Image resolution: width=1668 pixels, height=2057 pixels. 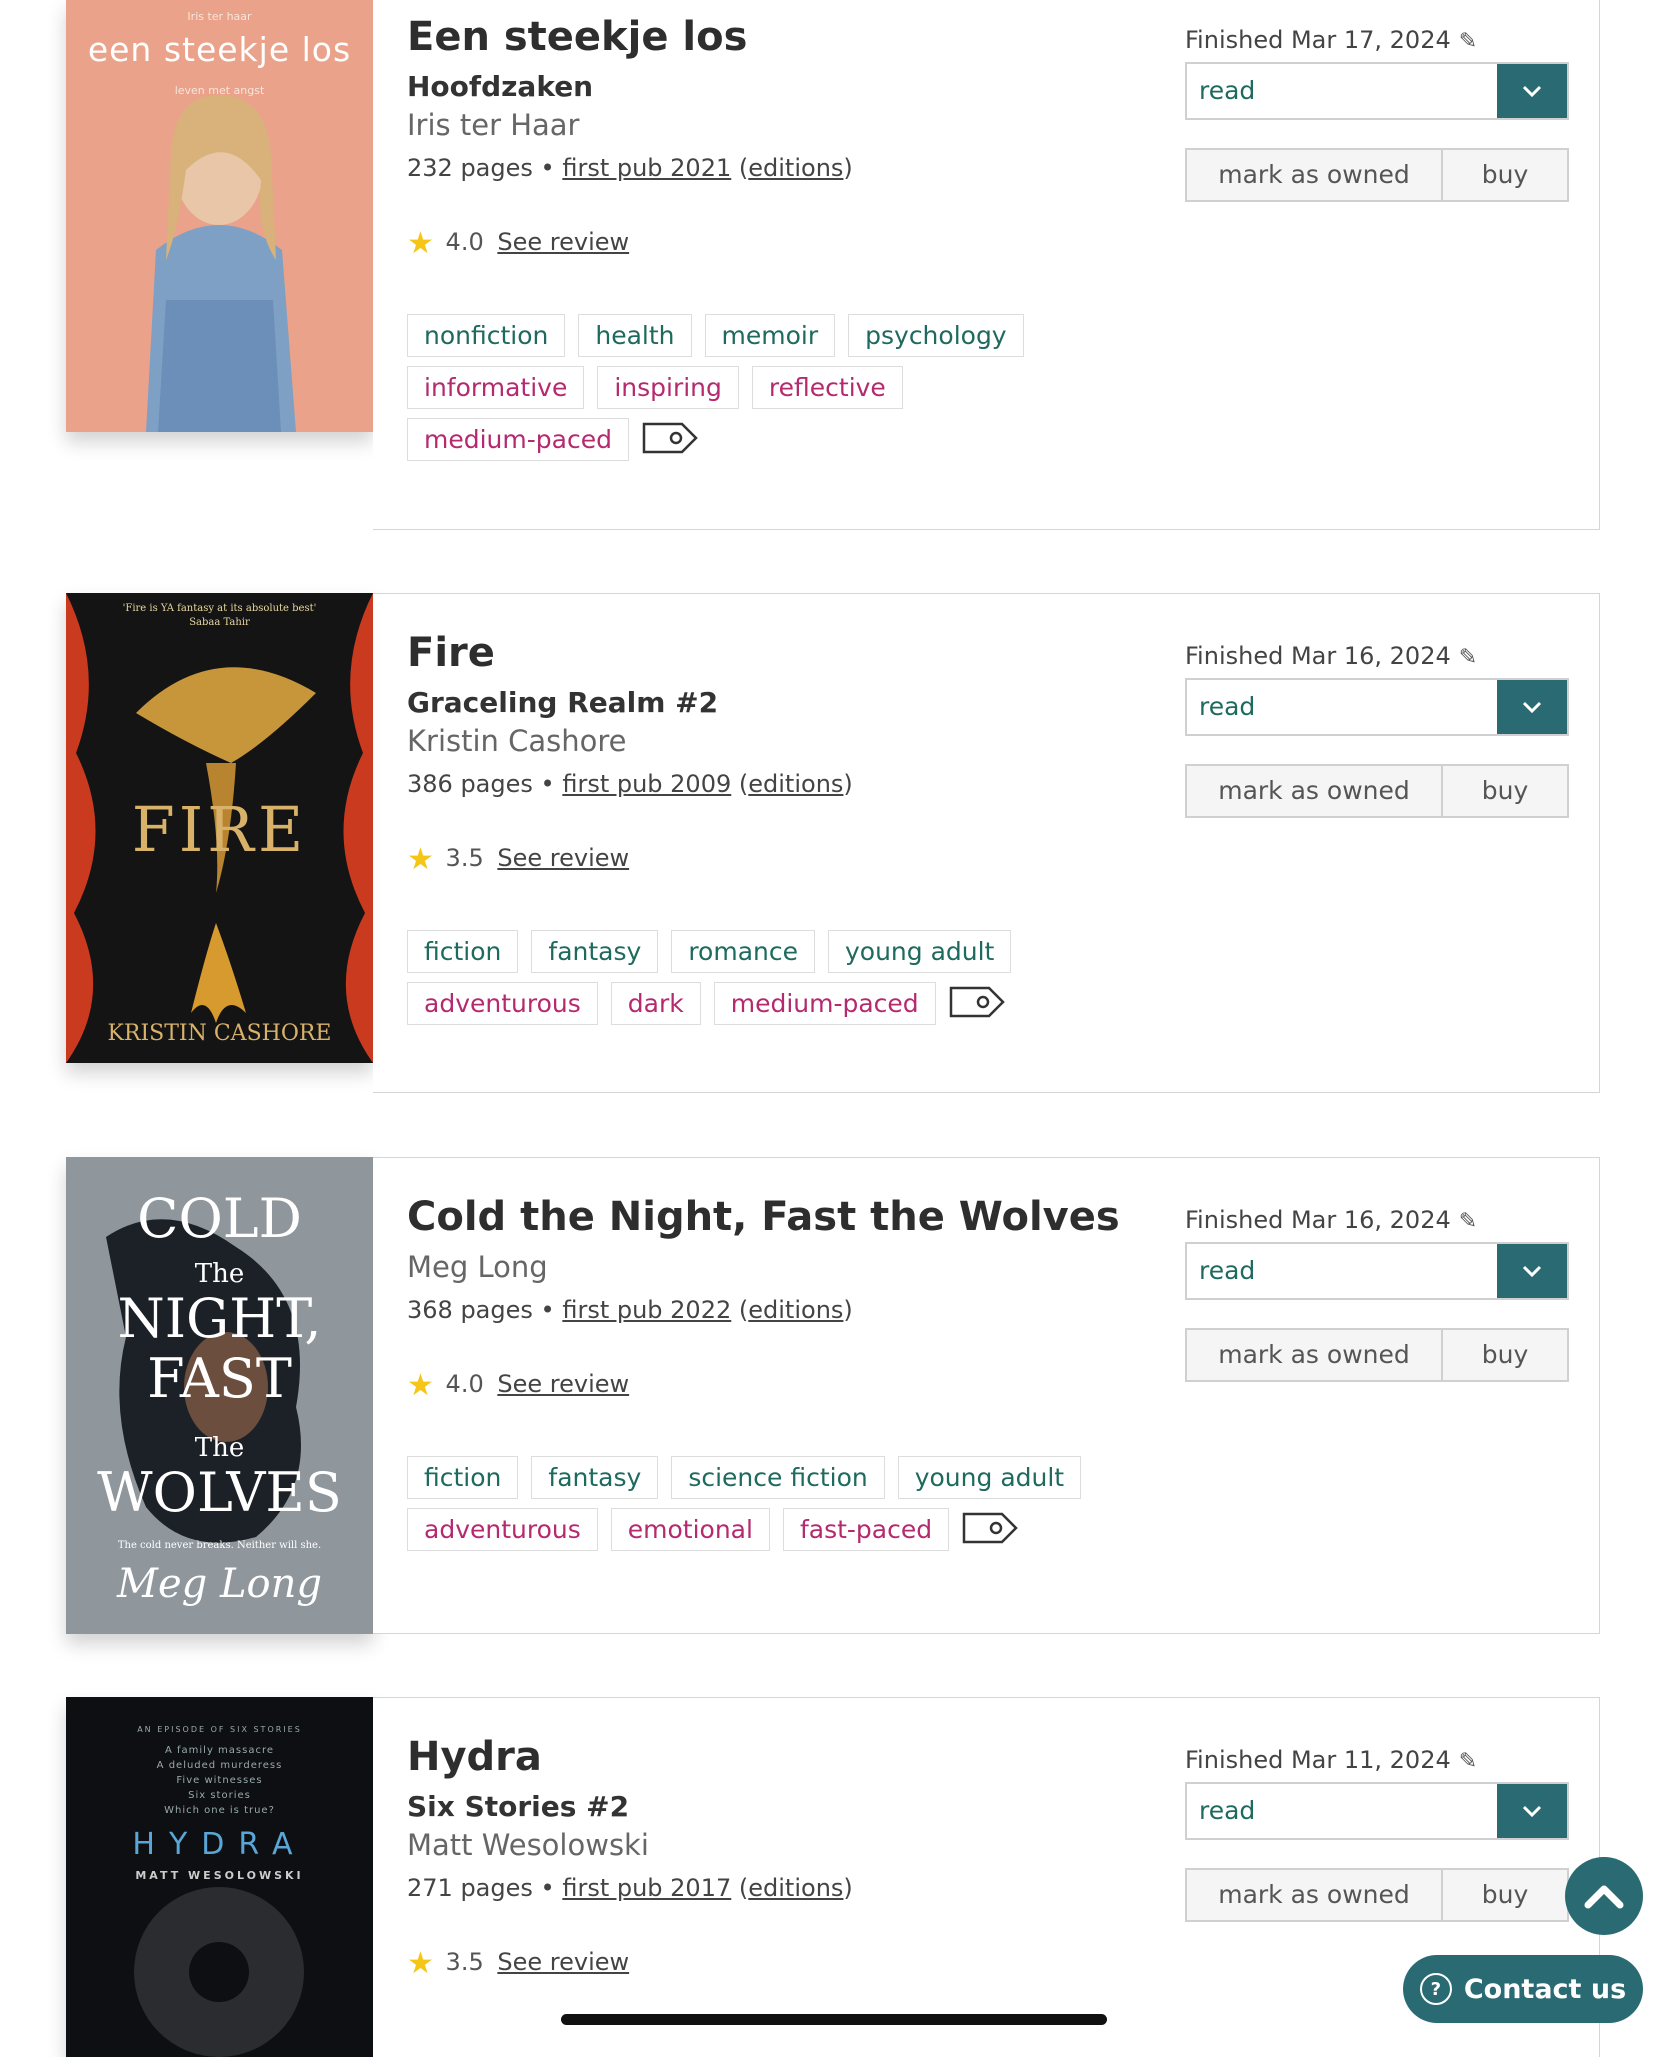 I want to click on genre-tag: romance, so click(x=743, y=951).